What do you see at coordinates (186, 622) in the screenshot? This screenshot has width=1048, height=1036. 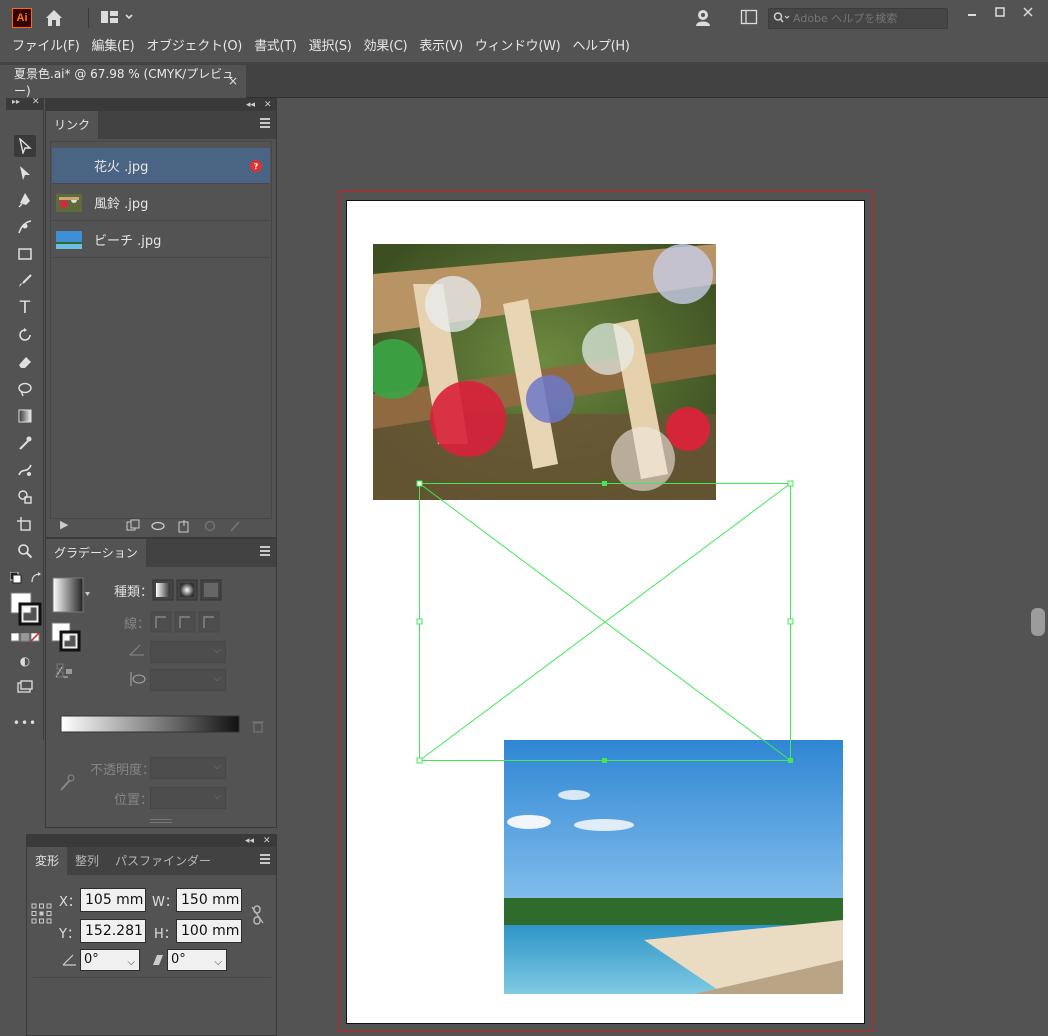 I see `stroke-gradient-buttons` at bounding box center [186, 622].